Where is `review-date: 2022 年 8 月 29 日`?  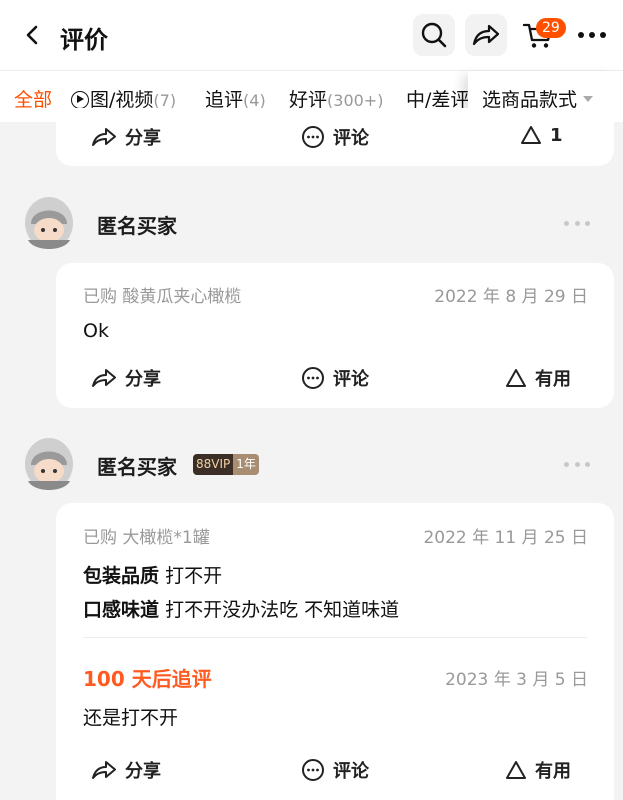
review-date: 2022 年 8 月 29 日 is located at coordinates (511, 297).